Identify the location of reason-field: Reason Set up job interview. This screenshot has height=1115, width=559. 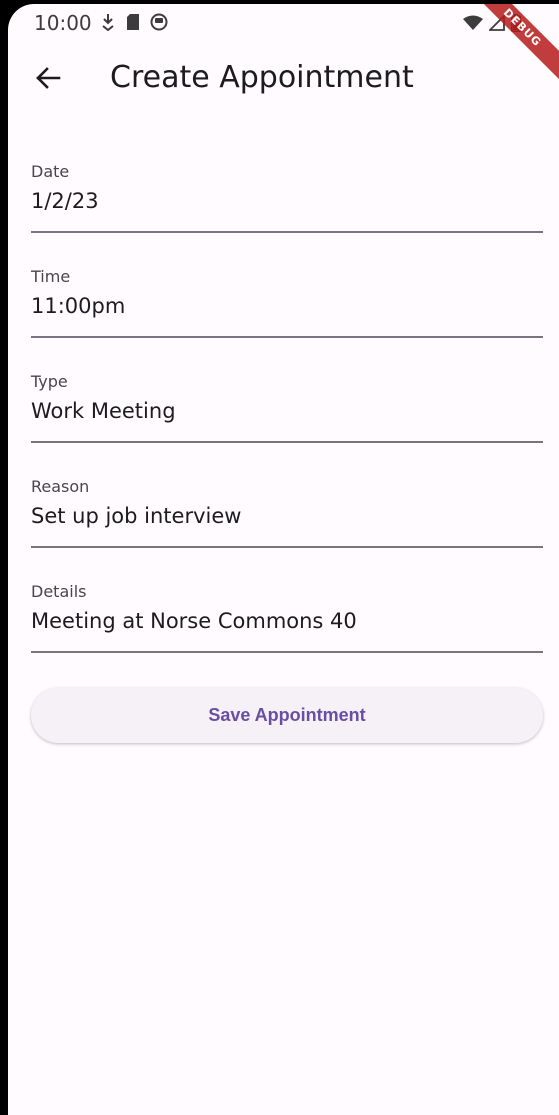
(287, 521).